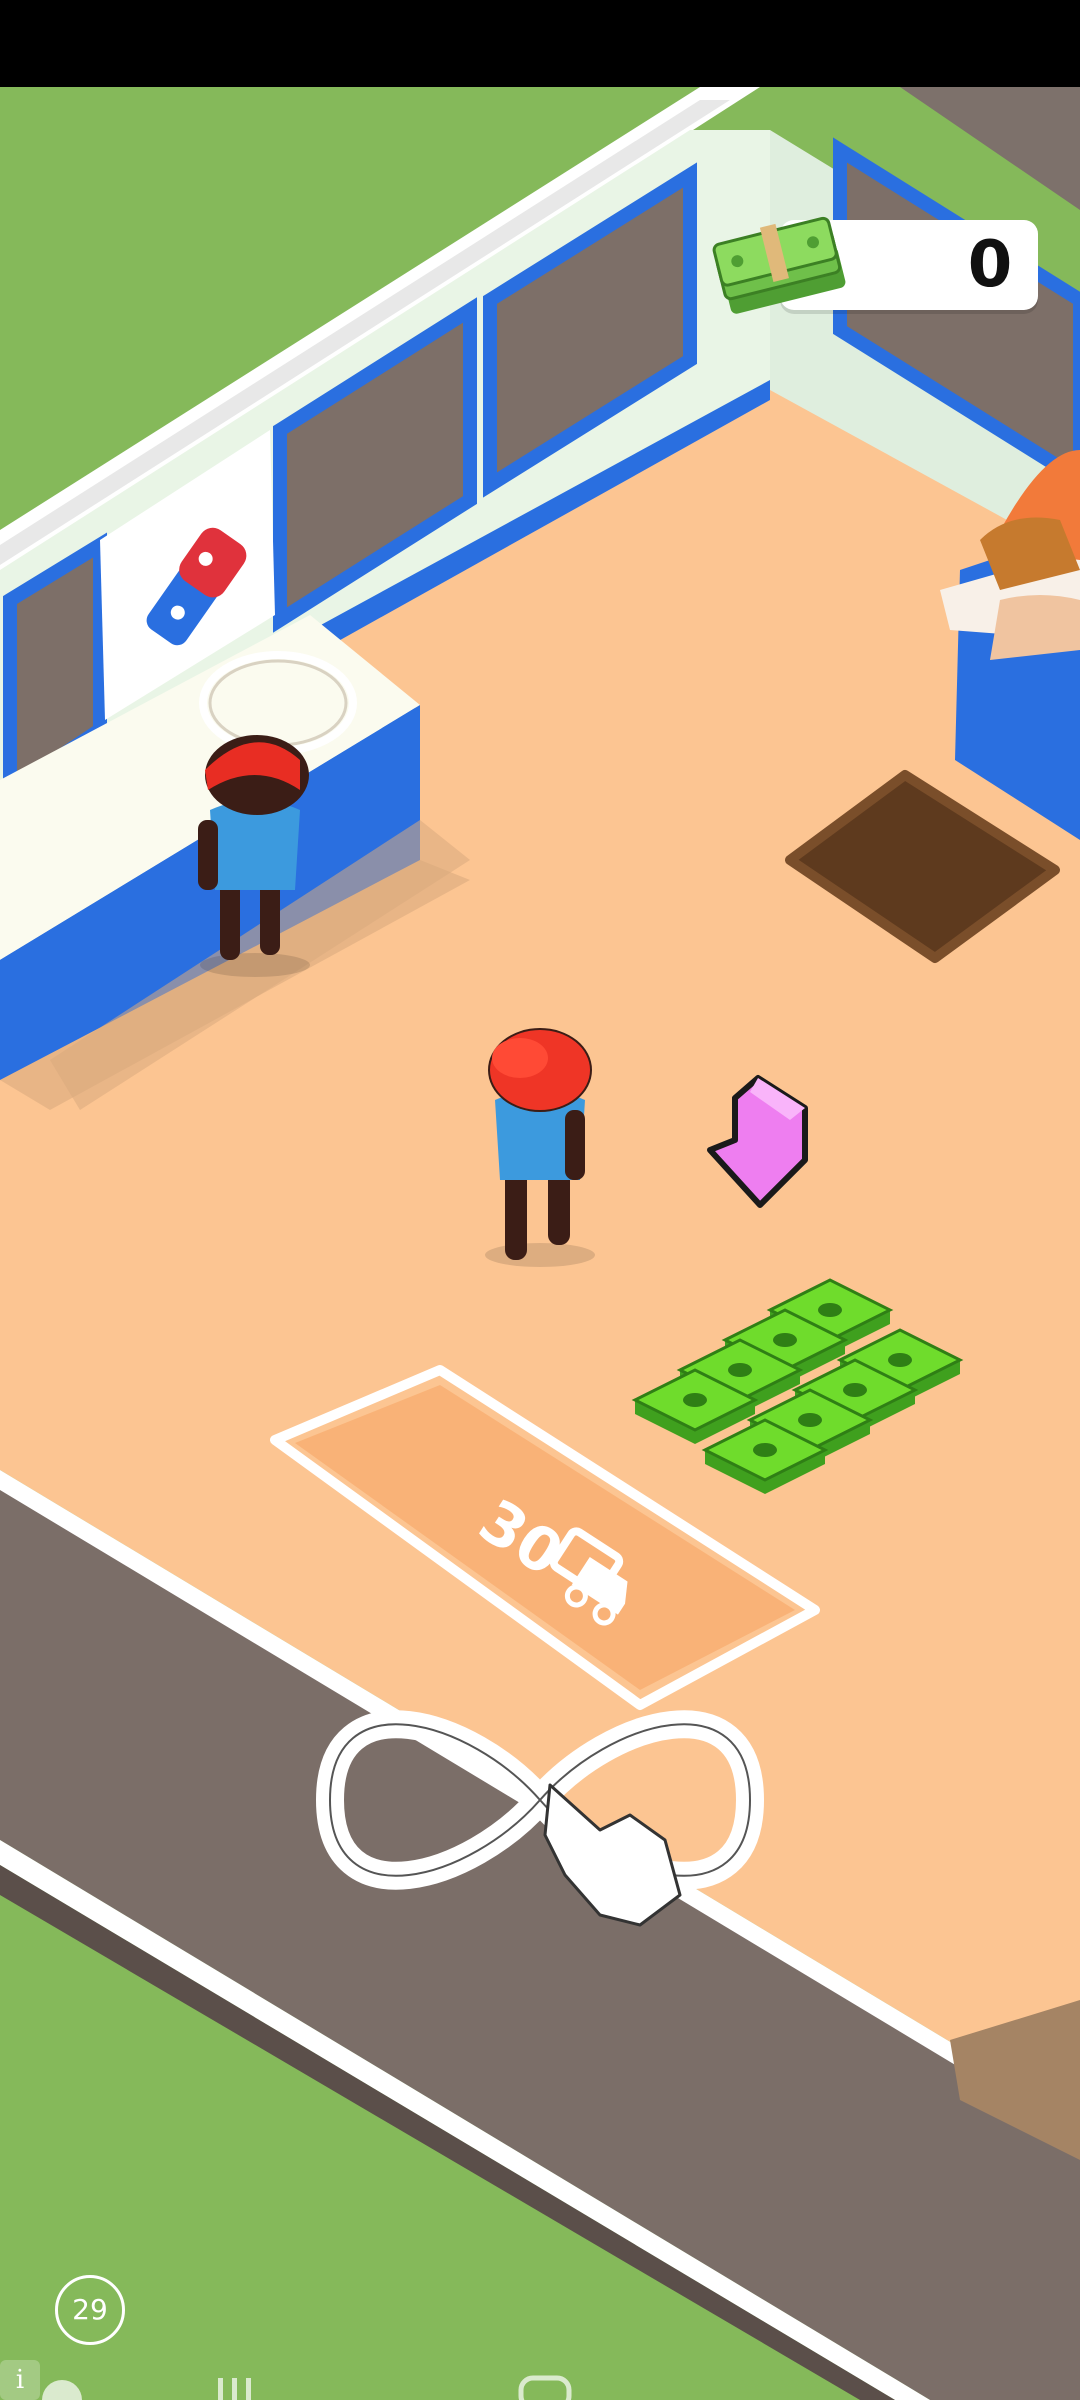 This screenshot has height=2400, width=1080. Describe the element at coordinates (779, 265) in the screenshot. I see `cash-stack-icon` at that location.